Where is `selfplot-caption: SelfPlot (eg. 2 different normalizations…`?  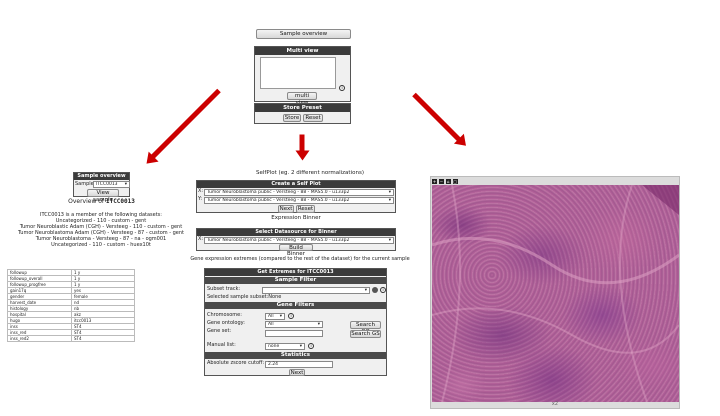 selfplot-caption: SelfPlot (eg. 2 different normalizations… is located at coordinates (310, 173).